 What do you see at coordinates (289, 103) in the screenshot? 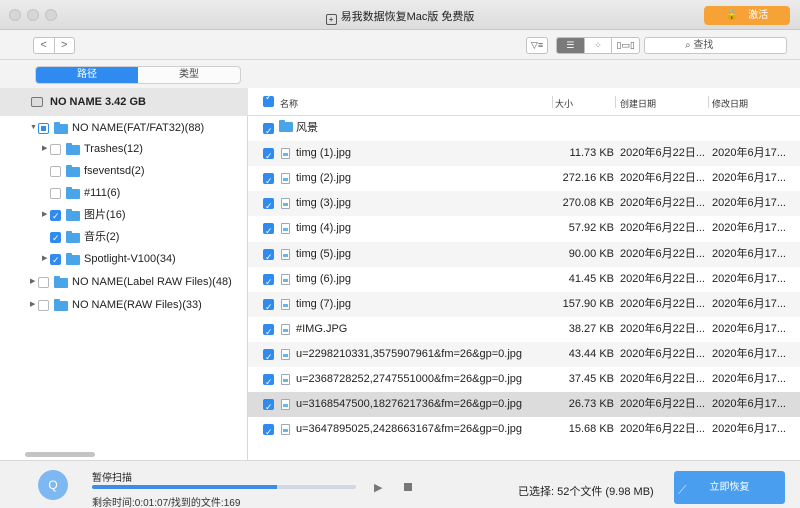
I see `column-name-header: 名称` at bounding box center [289, 103].